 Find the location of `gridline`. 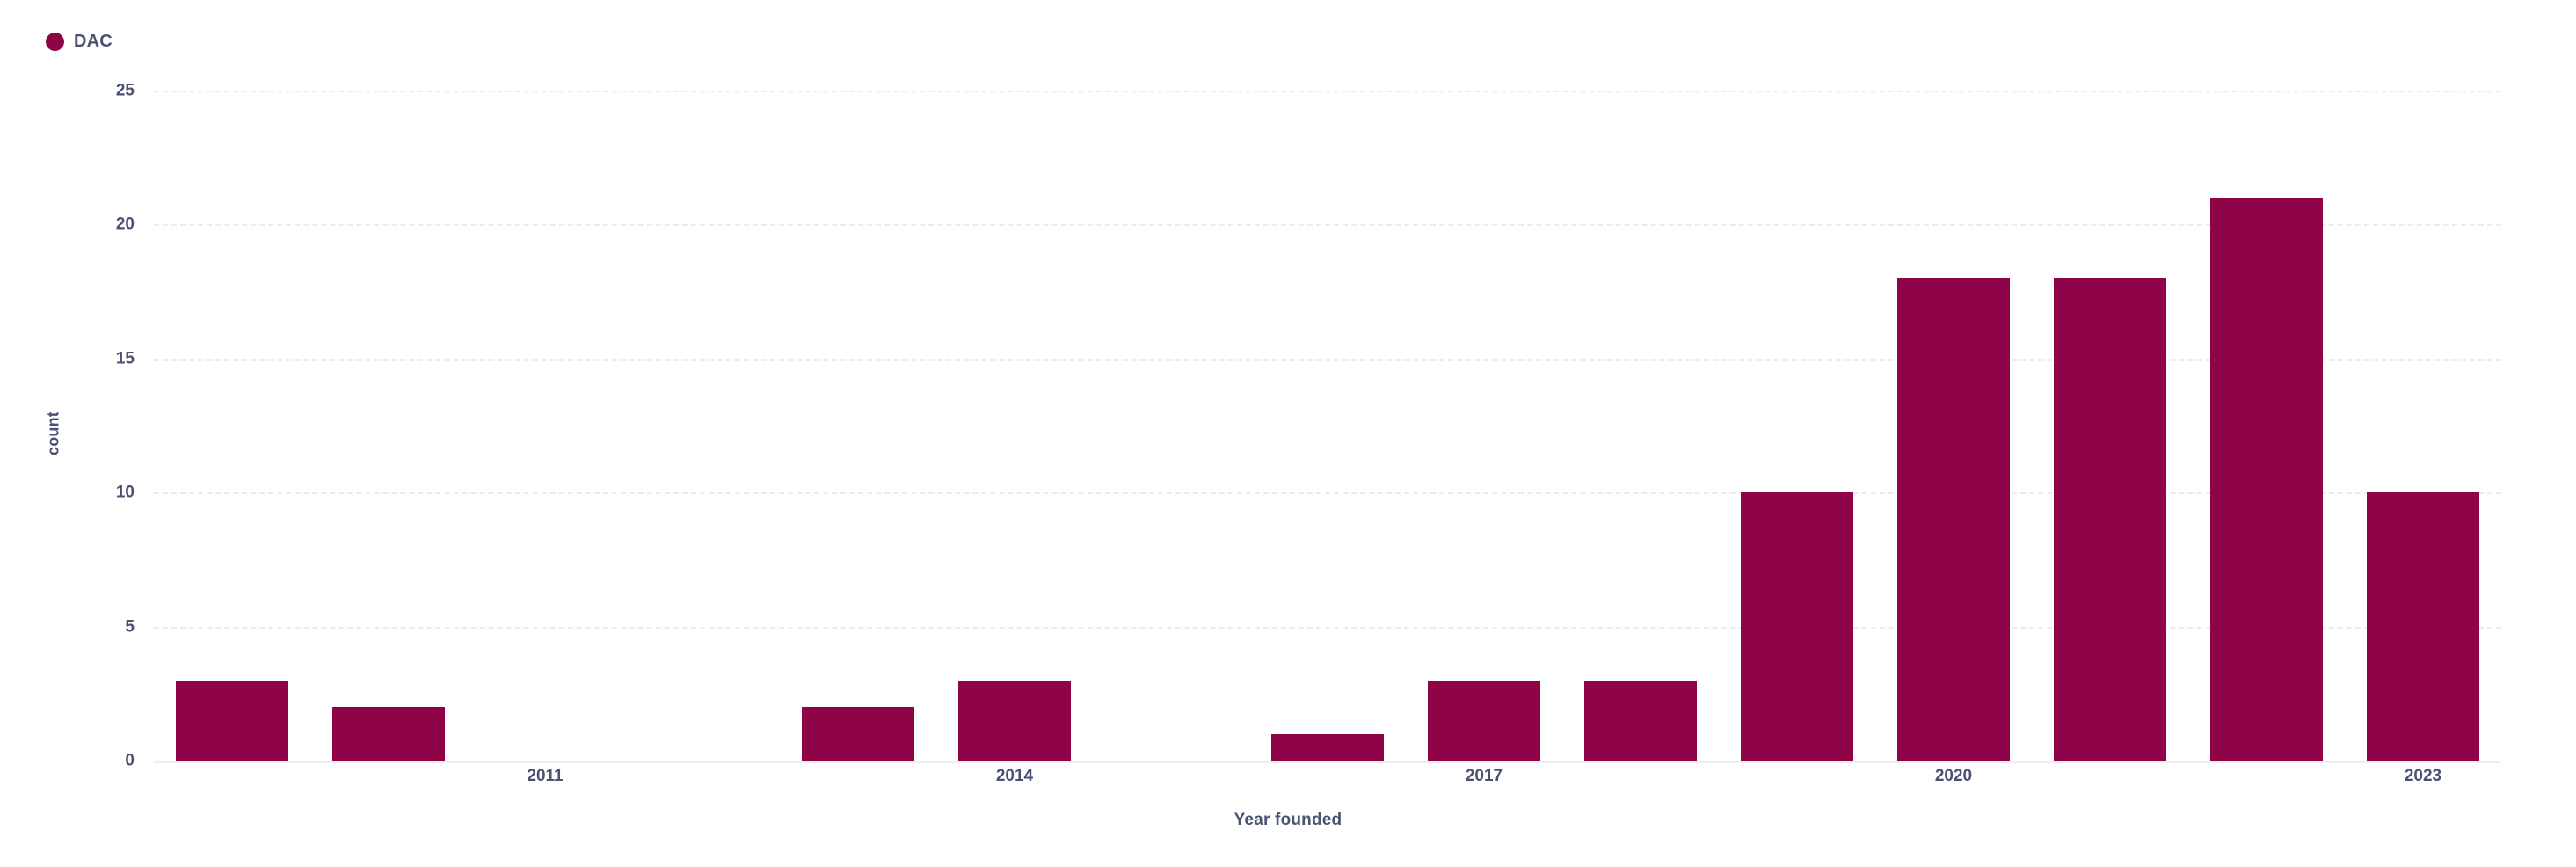

gridline is located at coordinates (1327, 762).